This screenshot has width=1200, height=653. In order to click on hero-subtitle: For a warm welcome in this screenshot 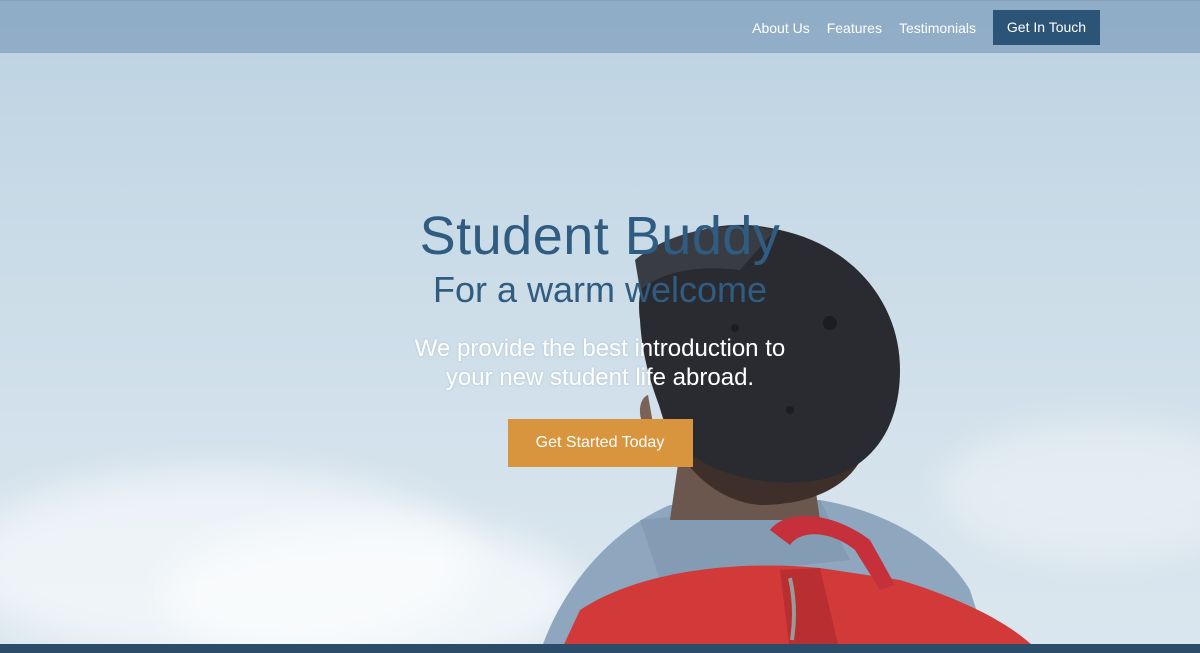, I will do `click(600, 289)`.